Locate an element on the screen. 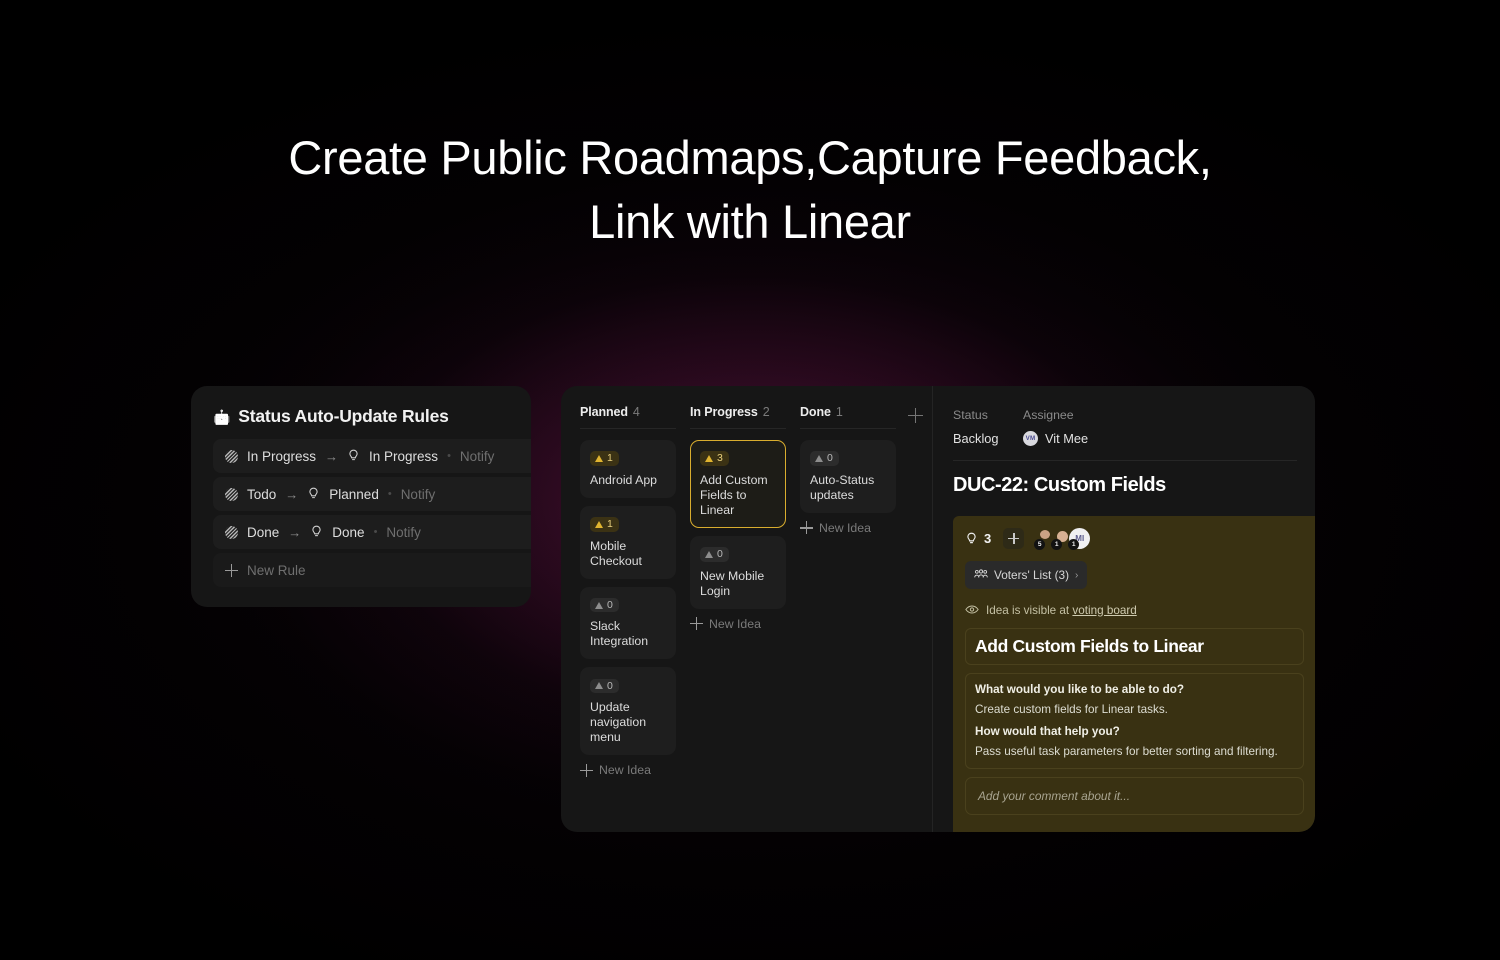  idea-title: Add Custom Fields to Linear is located at coordinates (1089, 646).